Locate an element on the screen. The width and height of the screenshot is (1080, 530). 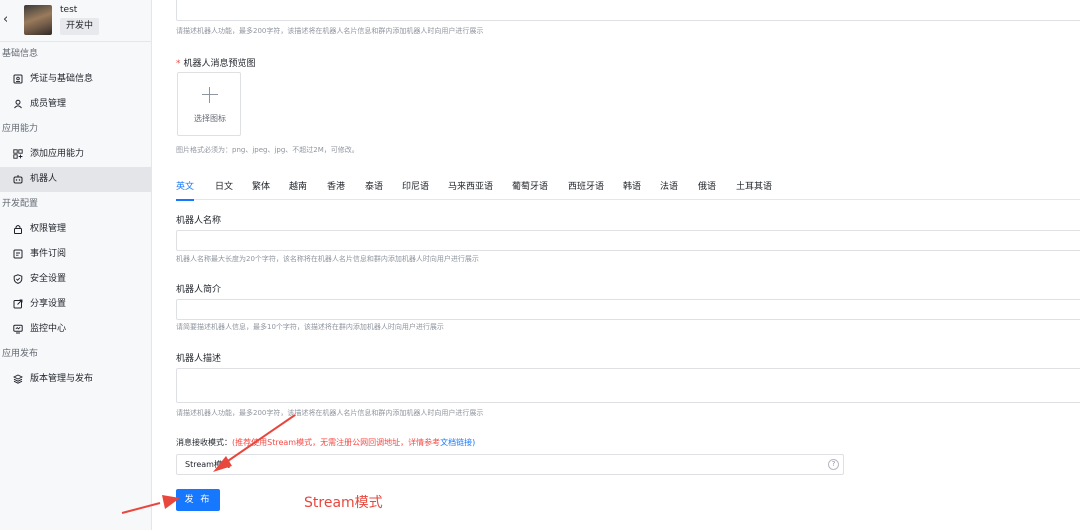
sidebar-item-members: 成员管理 is located at coordinates (75, 104).